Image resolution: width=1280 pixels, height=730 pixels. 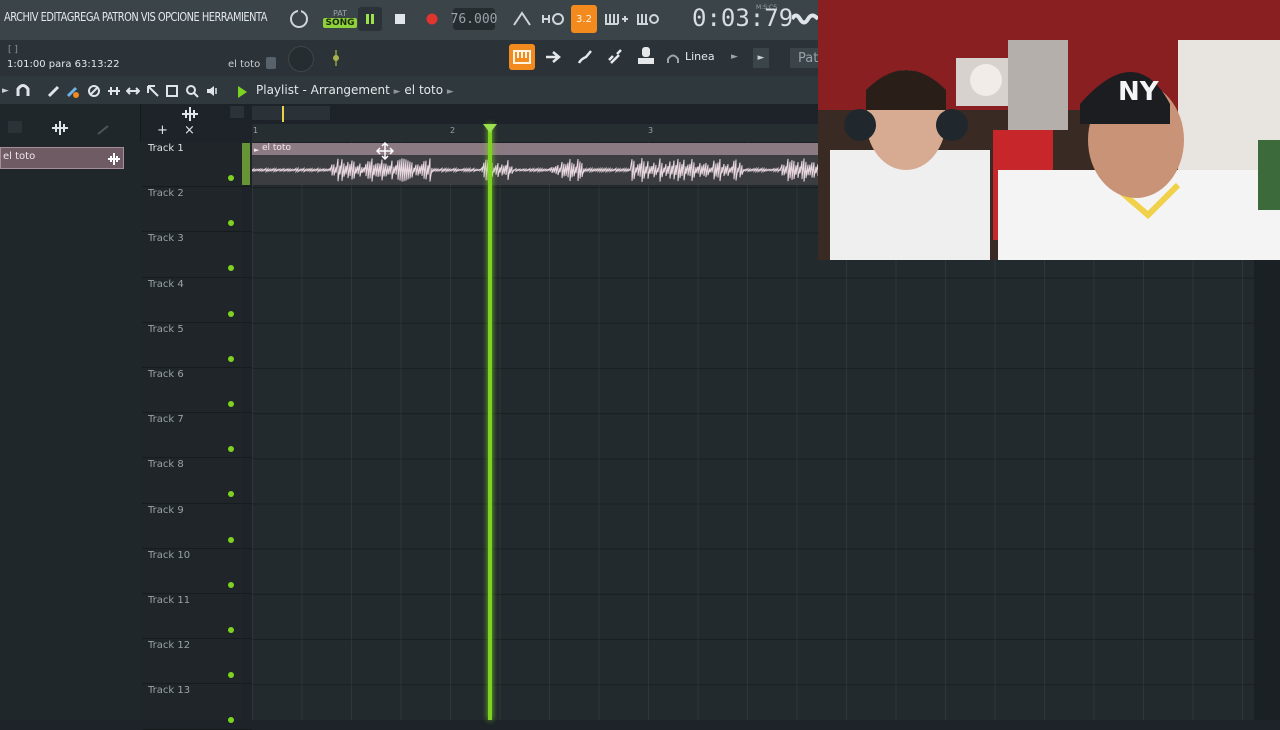 What do you see at coordinates (169, 690) in the screenshot?
I see `track-label: Track 13` at bounding box center [169, 690].